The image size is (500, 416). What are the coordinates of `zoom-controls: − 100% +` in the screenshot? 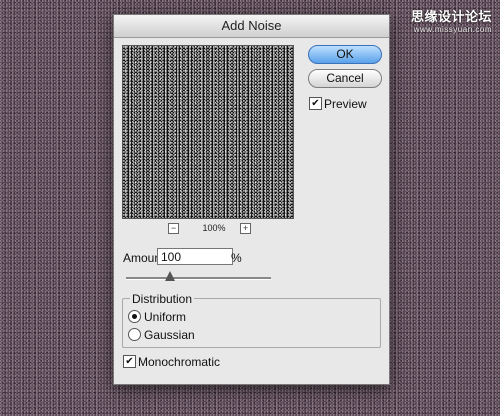 It's located at (208, 229).